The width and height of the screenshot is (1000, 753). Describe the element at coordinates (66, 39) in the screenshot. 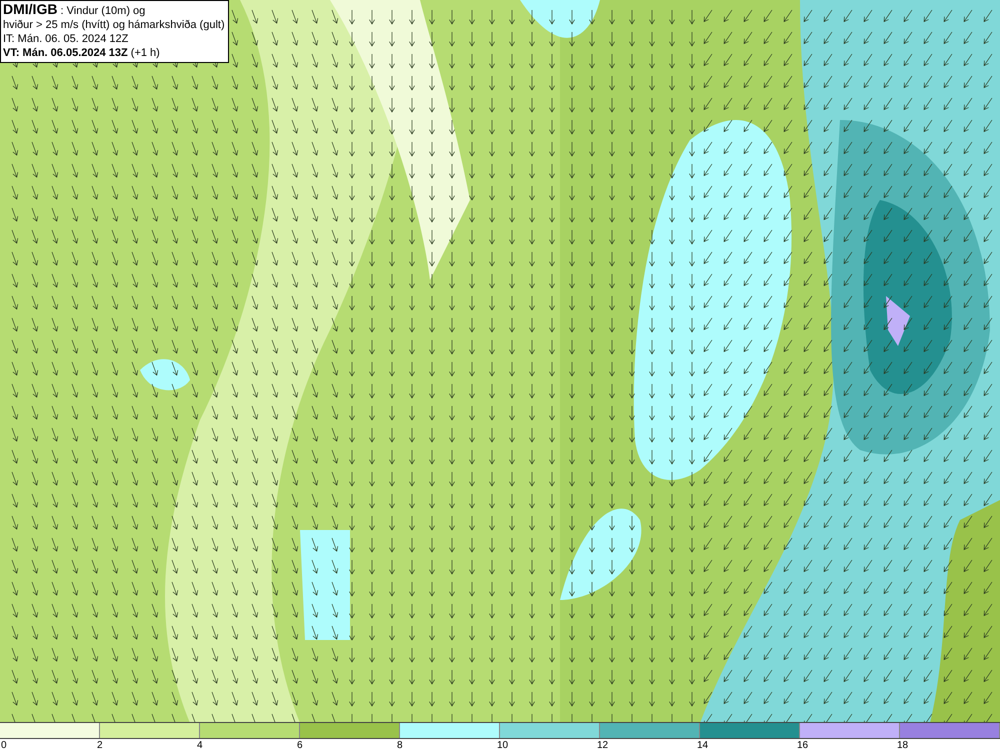

I see `caption-line: IT: Mán. 06. 05. 2024 12Z` at that location.